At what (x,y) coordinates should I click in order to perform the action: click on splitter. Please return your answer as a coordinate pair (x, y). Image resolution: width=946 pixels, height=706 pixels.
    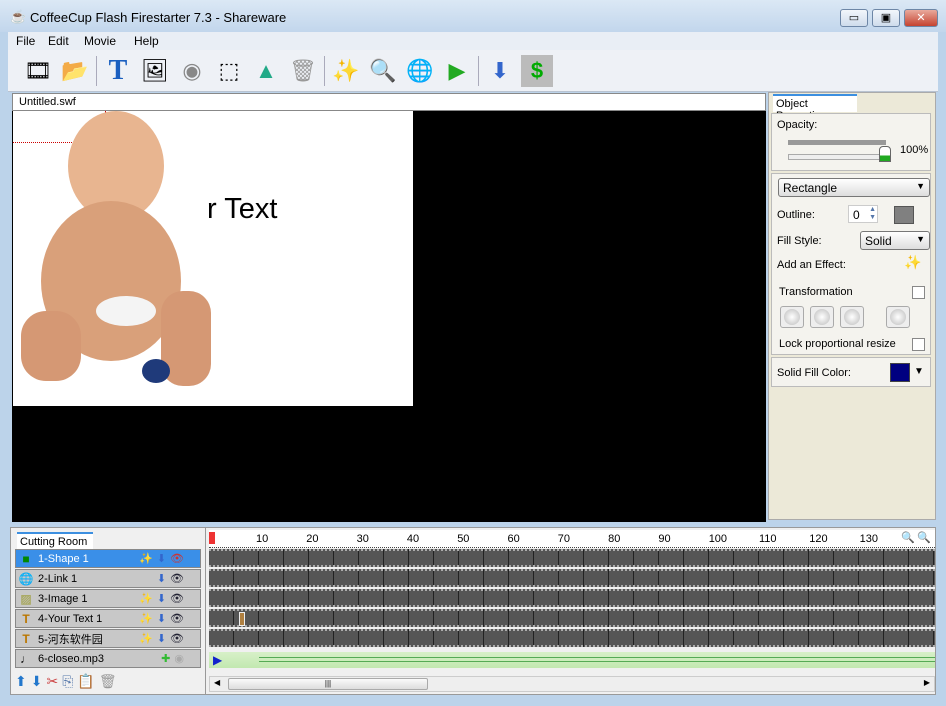
    Looking at the image, I should click on (205, 611).